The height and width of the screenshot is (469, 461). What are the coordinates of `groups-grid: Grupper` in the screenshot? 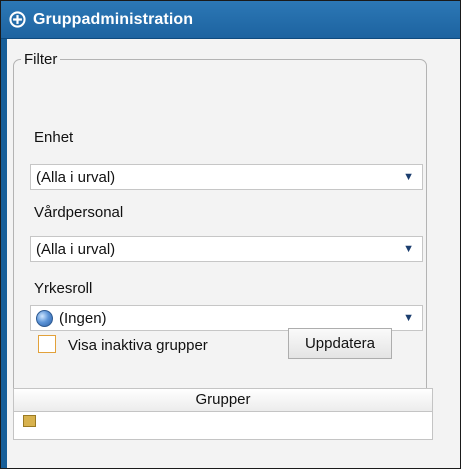 It's located at (223, 414).